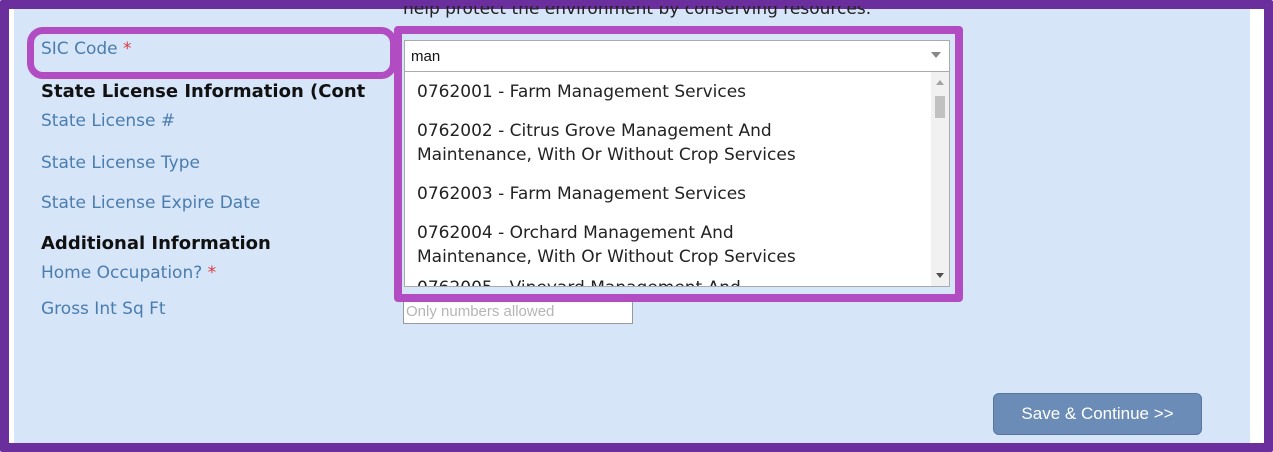 The width and height of the screenshot is (1273, 452). What do you see at coordinates (122, 273) in the screenshot?
I see `home-occupation-label-text: Home Occupation?` at bounding box center [122, 273].